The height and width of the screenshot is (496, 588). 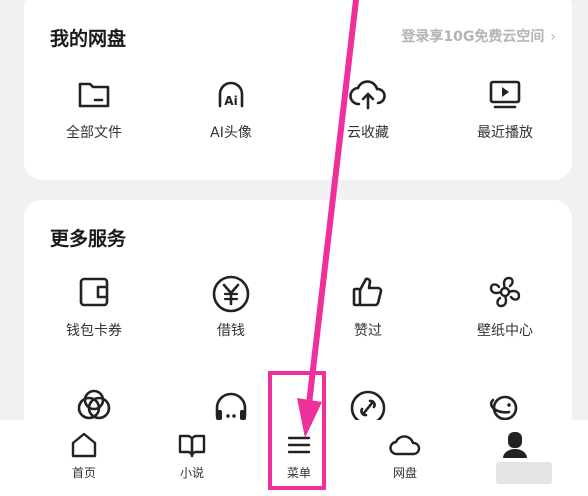 What do you see at coordinates (524, 473) in the screenshot?
I see `blurred-watermark` at bounding box center [524, 473].